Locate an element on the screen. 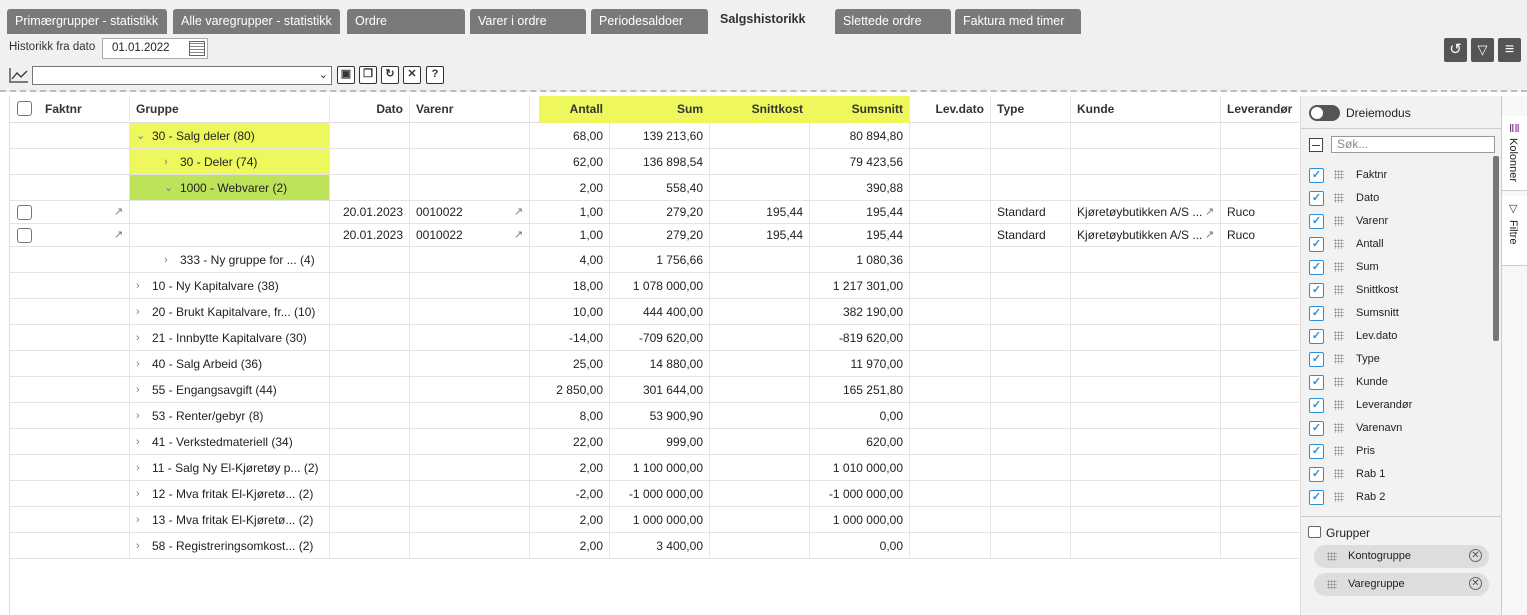 Image resolution: width=1527 pixels, height=615 pixels. tab-5: Salgshistorikk is located at coordinates (771, 20).